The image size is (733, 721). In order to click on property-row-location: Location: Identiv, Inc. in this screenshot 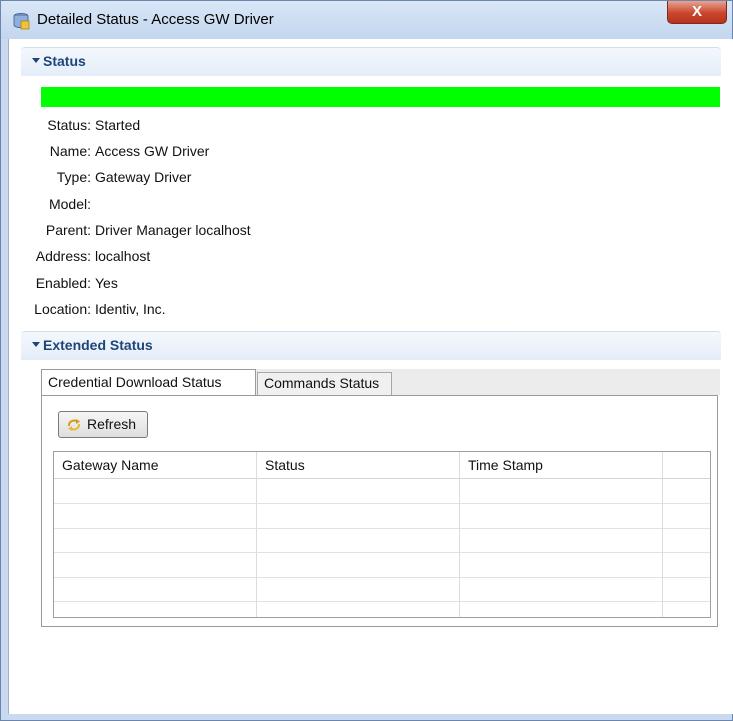, I will do `click(259, 312)`.